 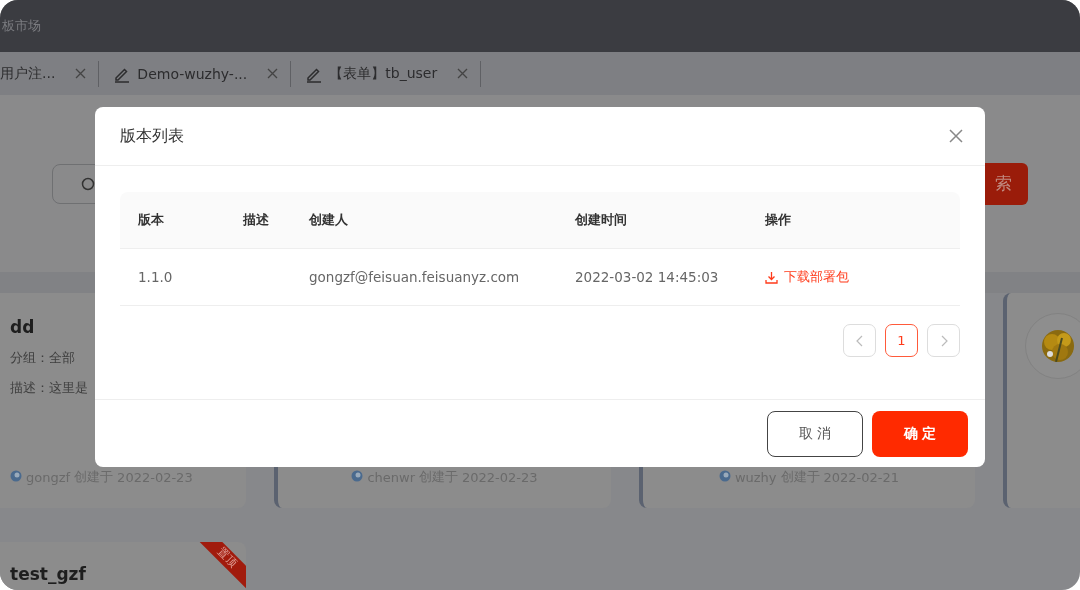 I want to click on tab-label: 【表单】tb_user, so click(x=383, y=73).